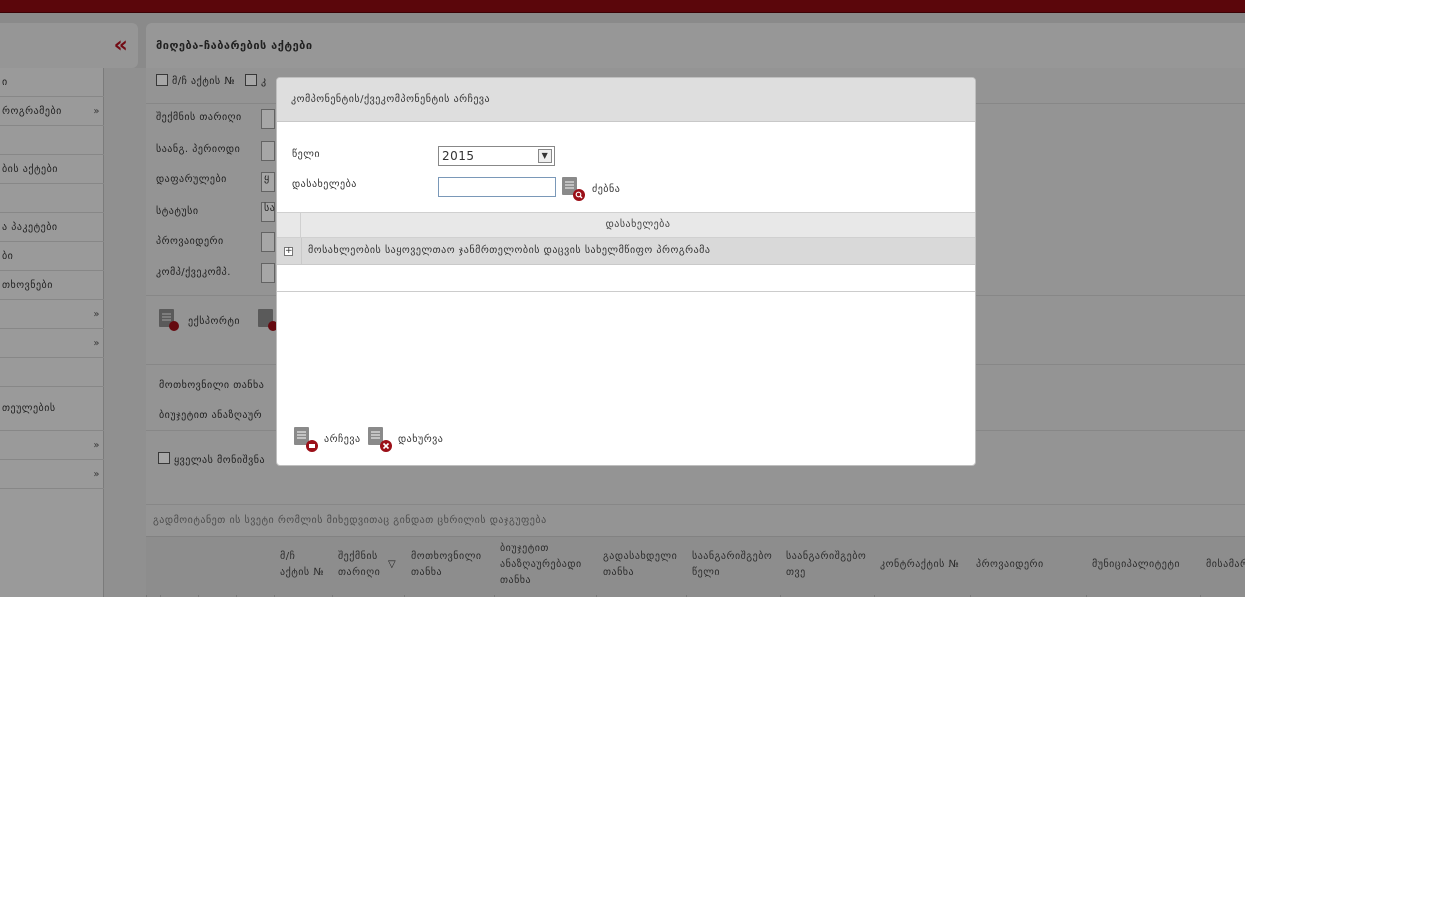  Describe the element at coordinates (497, 187) in the screenshot. I see `name-search-input` at that location.